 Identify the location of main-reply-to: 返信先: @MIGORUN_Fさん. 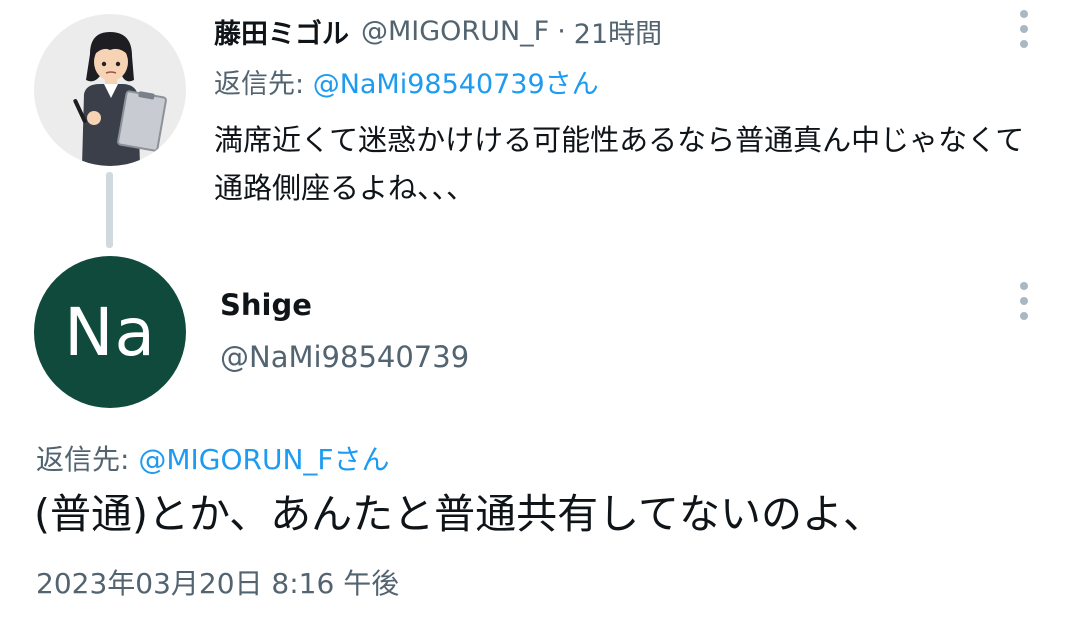
(213, 458).